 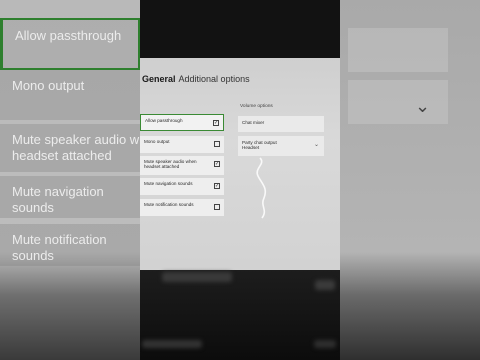 I want to click on ghost-option: Mute speaker audio whe headset attached, so click(x=70, y=148).